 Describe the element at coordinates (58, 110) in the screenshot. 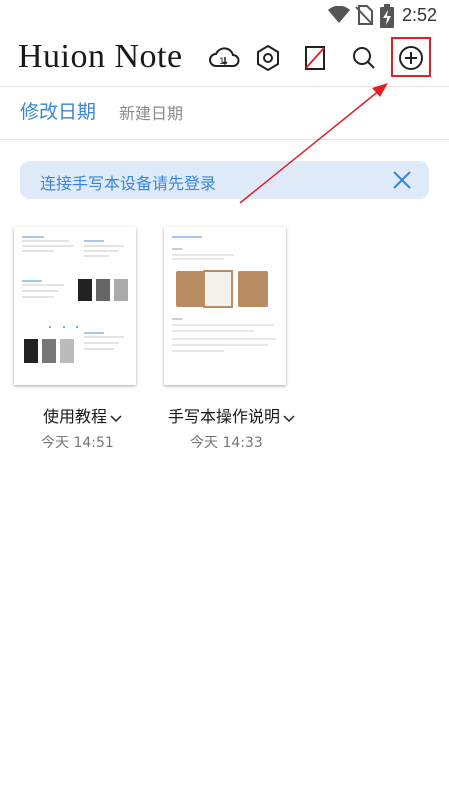

I see `tab-modified-date: 修改日期` at that location.